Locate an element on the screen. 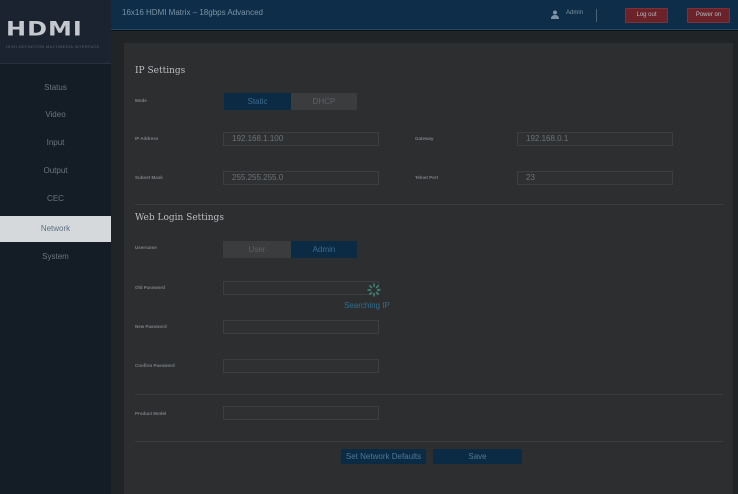  new-password-label: New Password is located at coordinates (151, 326).